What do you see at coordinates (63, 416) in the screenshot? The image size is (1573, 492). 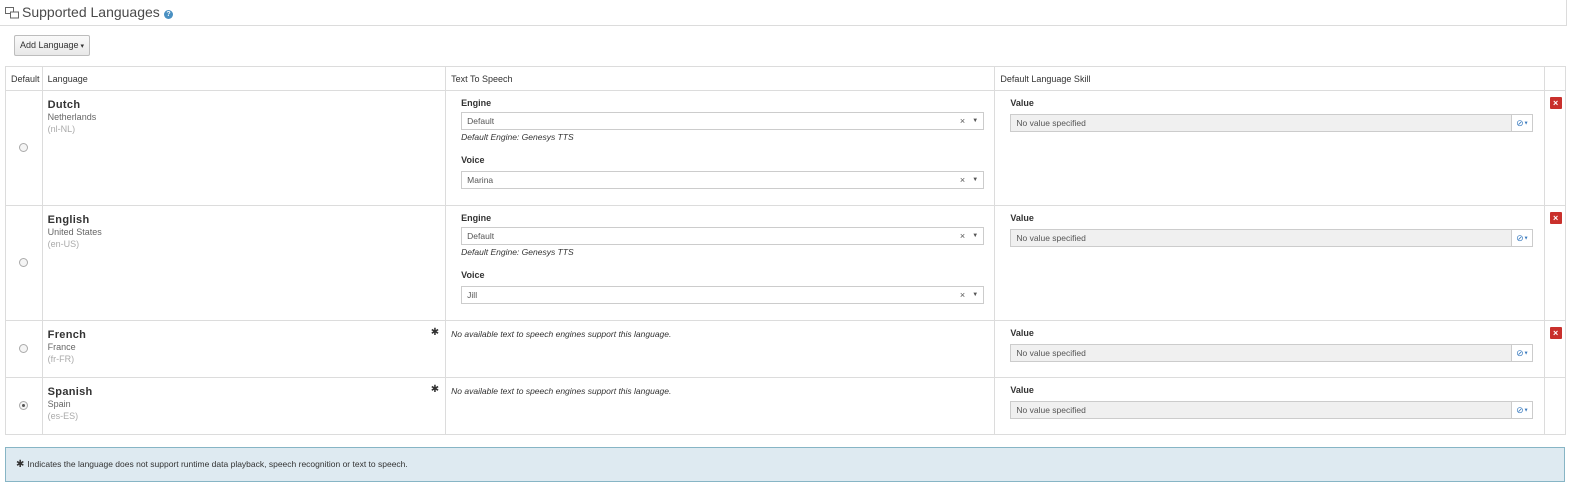 I see `language-code: (es-ES)` at bounding box center [63, 416].